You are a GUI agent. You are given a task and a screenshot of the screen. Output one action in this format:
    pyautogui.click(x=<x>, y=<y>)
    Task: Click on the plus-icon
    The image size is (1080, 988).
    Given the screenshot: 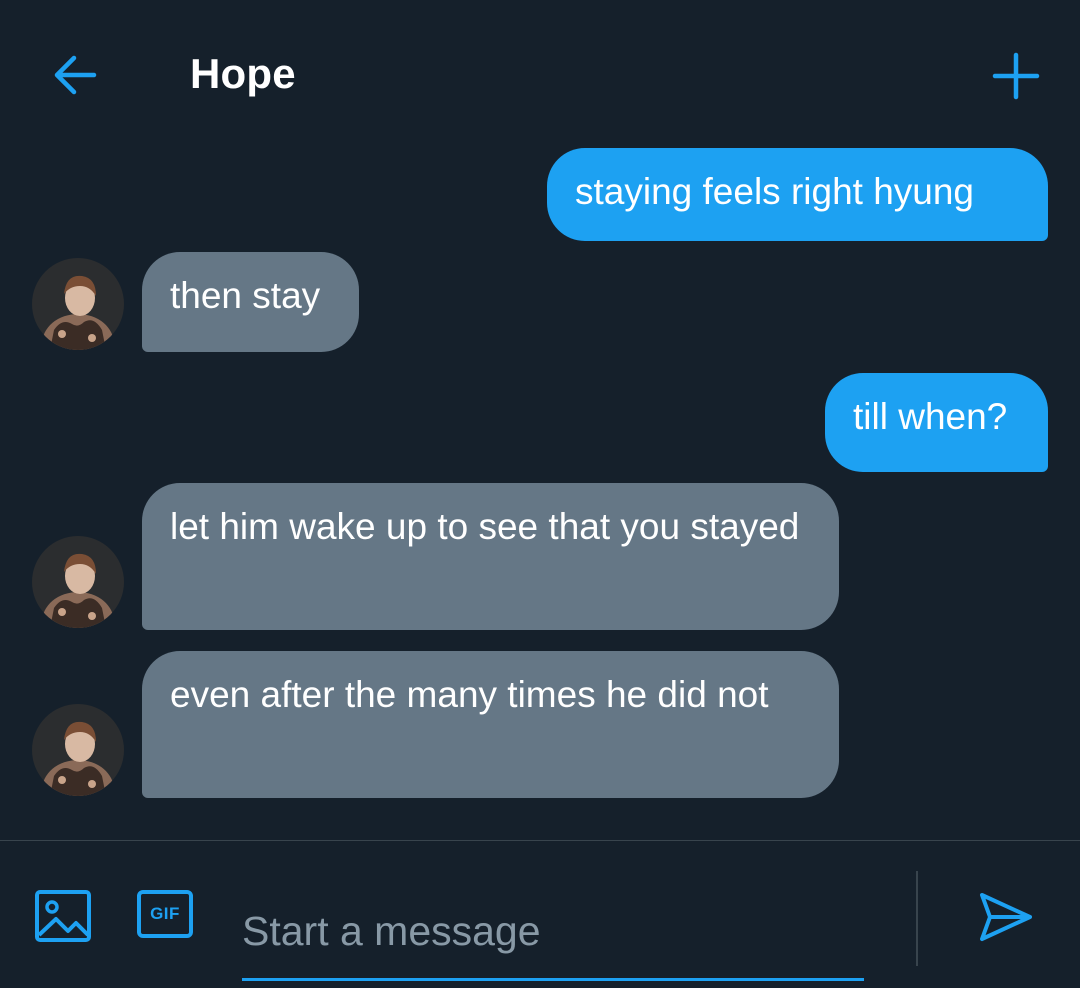 What is the action you would take?
    pyautogui.click(x=1016, y=76)
    